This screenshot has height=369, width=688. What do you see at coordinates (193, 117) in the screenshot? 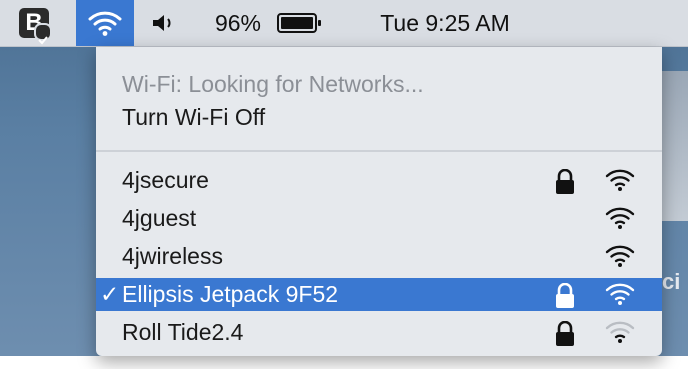
I see `turn-wifi-off-item: Turn Wi-Fi Off` at bounding box center [193, 117].